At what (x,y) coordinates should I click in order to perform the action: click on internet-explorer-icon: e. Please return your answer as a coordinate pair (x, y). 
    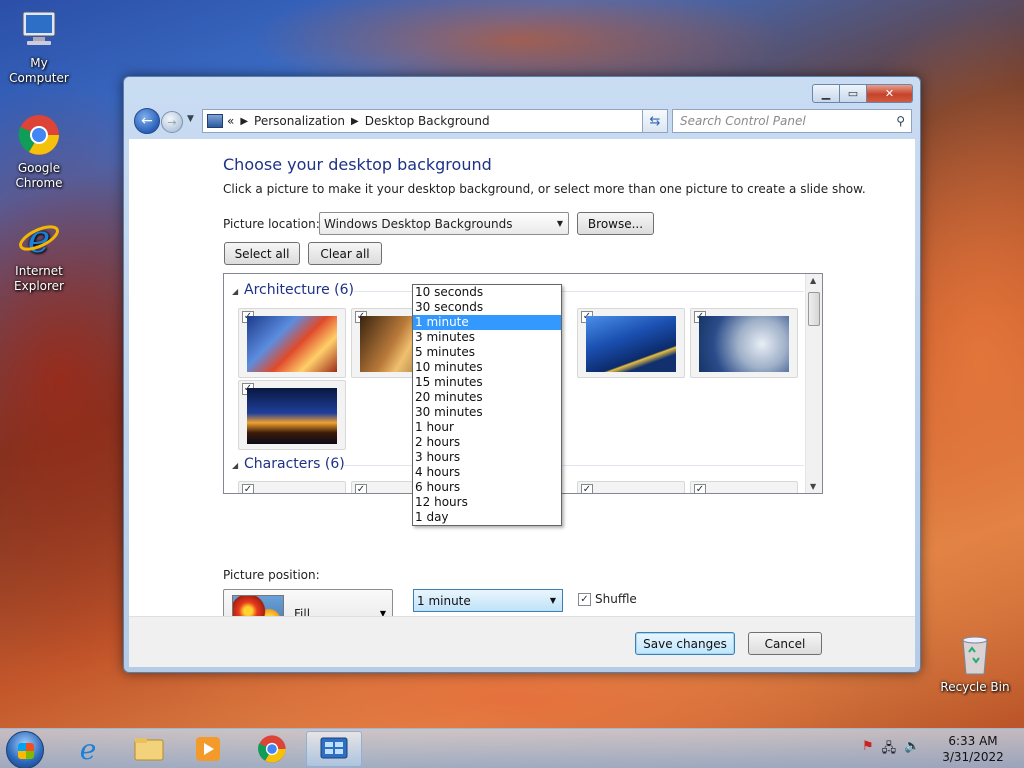
    Looking at the image, I should click on (39, 238).